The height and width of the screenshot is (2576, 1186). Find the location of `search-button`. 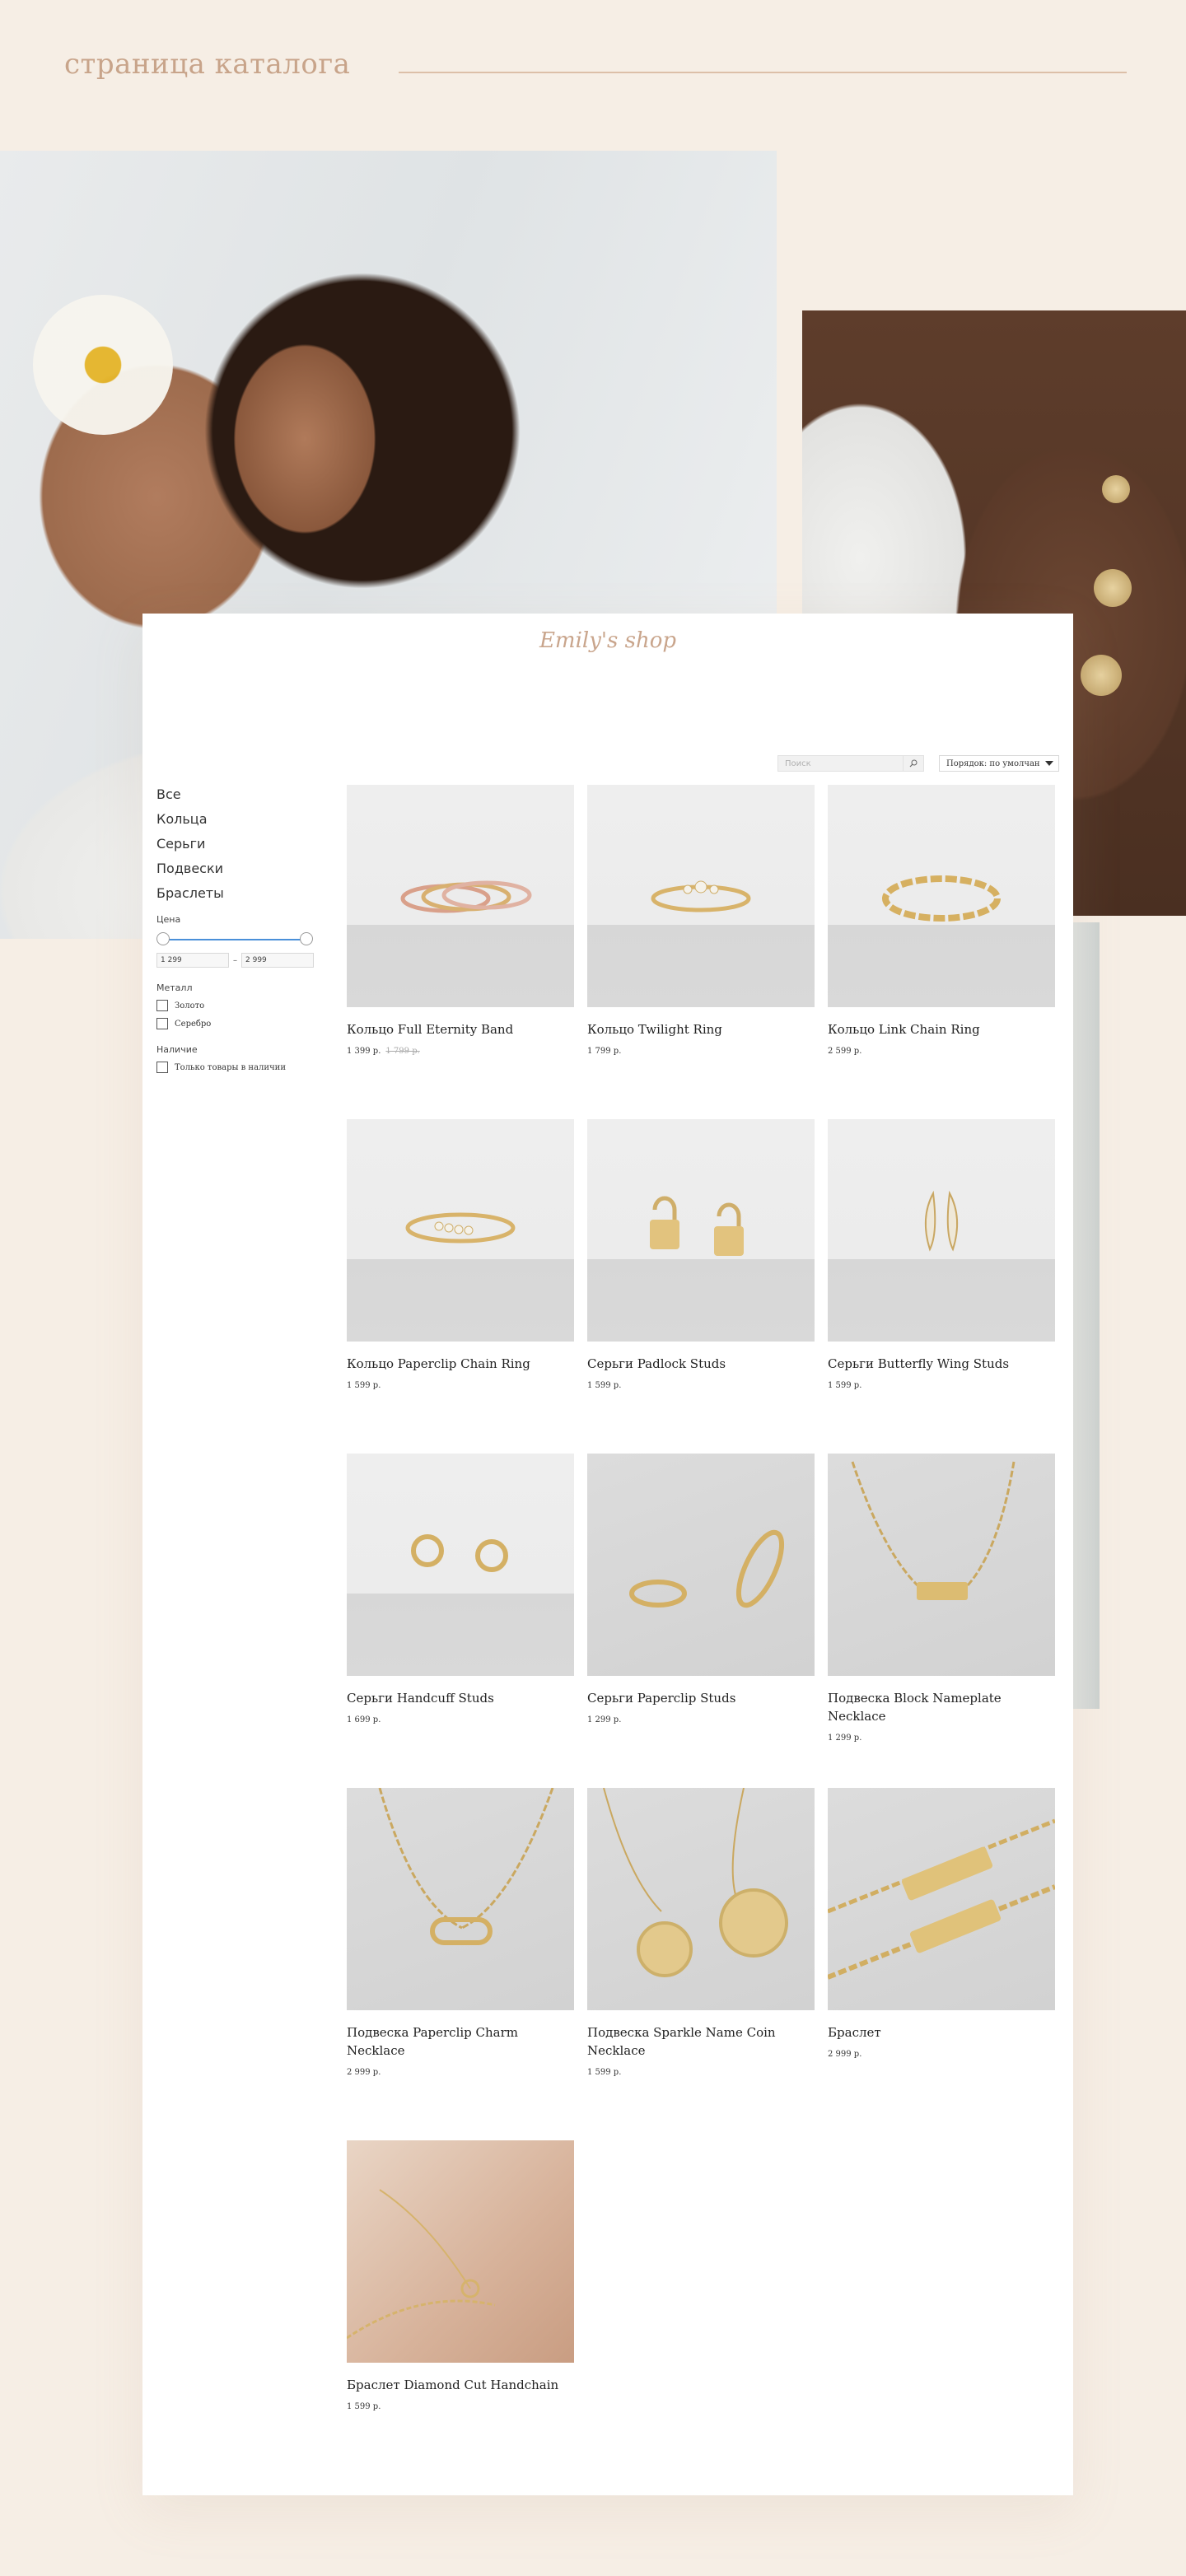

search-button is located at coordinates (913, 763).